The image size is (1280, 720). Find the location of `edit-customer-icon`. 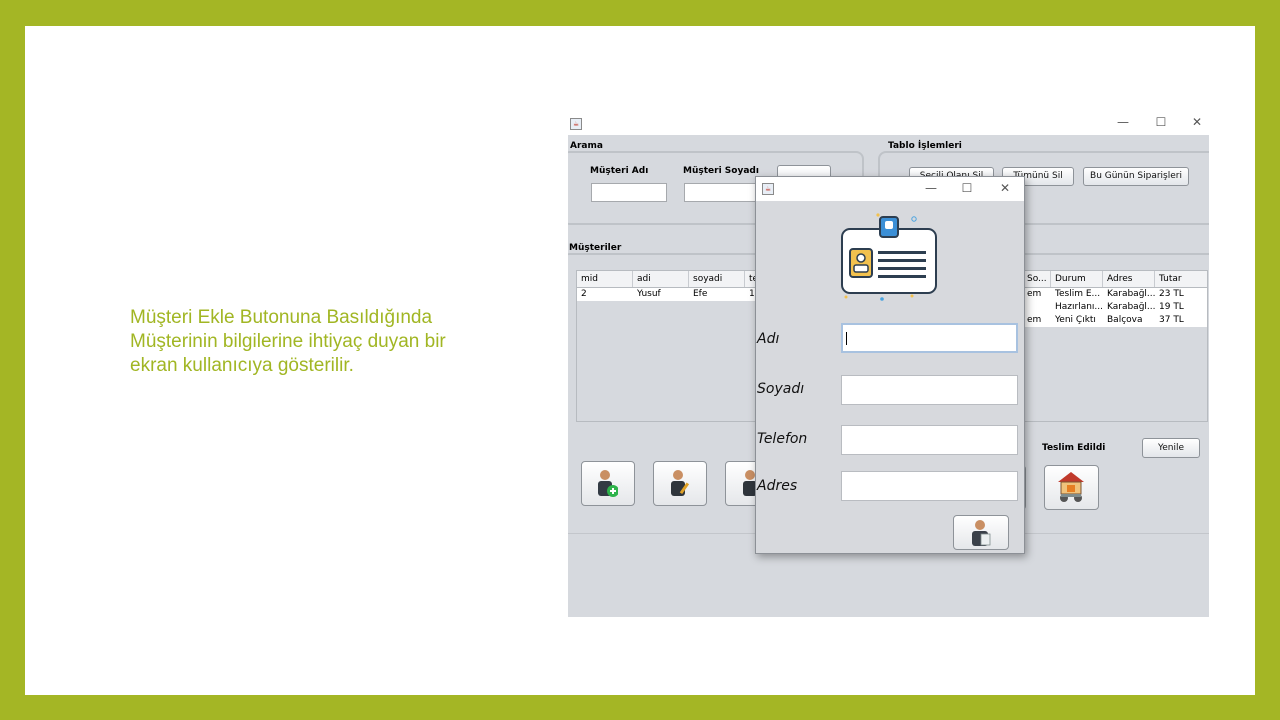

edit-customer-icon is located at coordinates (680, 483).